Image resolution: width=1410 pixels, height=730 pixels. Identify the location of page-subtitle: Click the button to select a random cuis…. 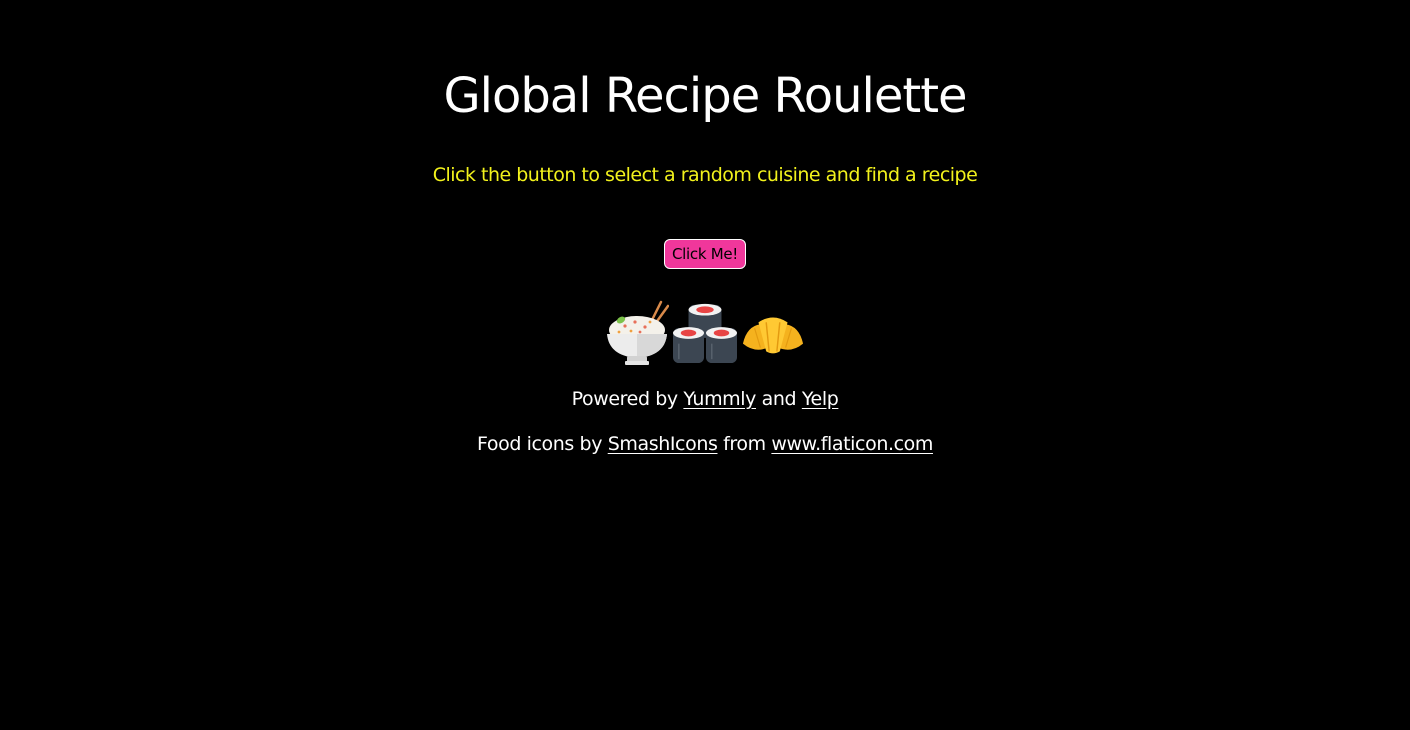
(705, 175).